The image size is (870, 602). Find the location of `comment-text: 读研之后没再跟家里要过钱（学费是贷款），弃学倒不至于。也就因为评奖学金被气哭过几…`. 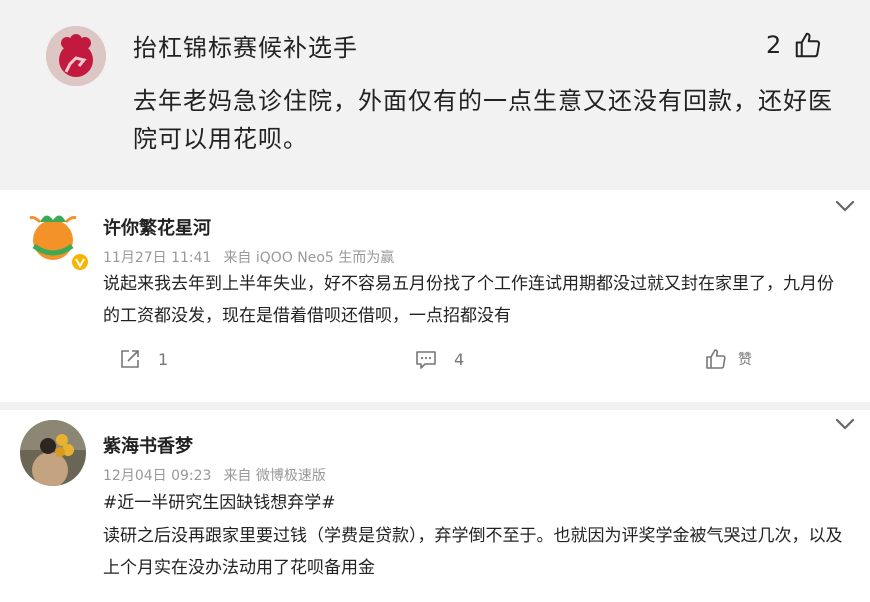

comment-text: 读研之后没再跟家里要过钱（学费是贷款），弃学倒不至于。也就因为评奖学金被气哭过几… is located at coordinates (473, 552).